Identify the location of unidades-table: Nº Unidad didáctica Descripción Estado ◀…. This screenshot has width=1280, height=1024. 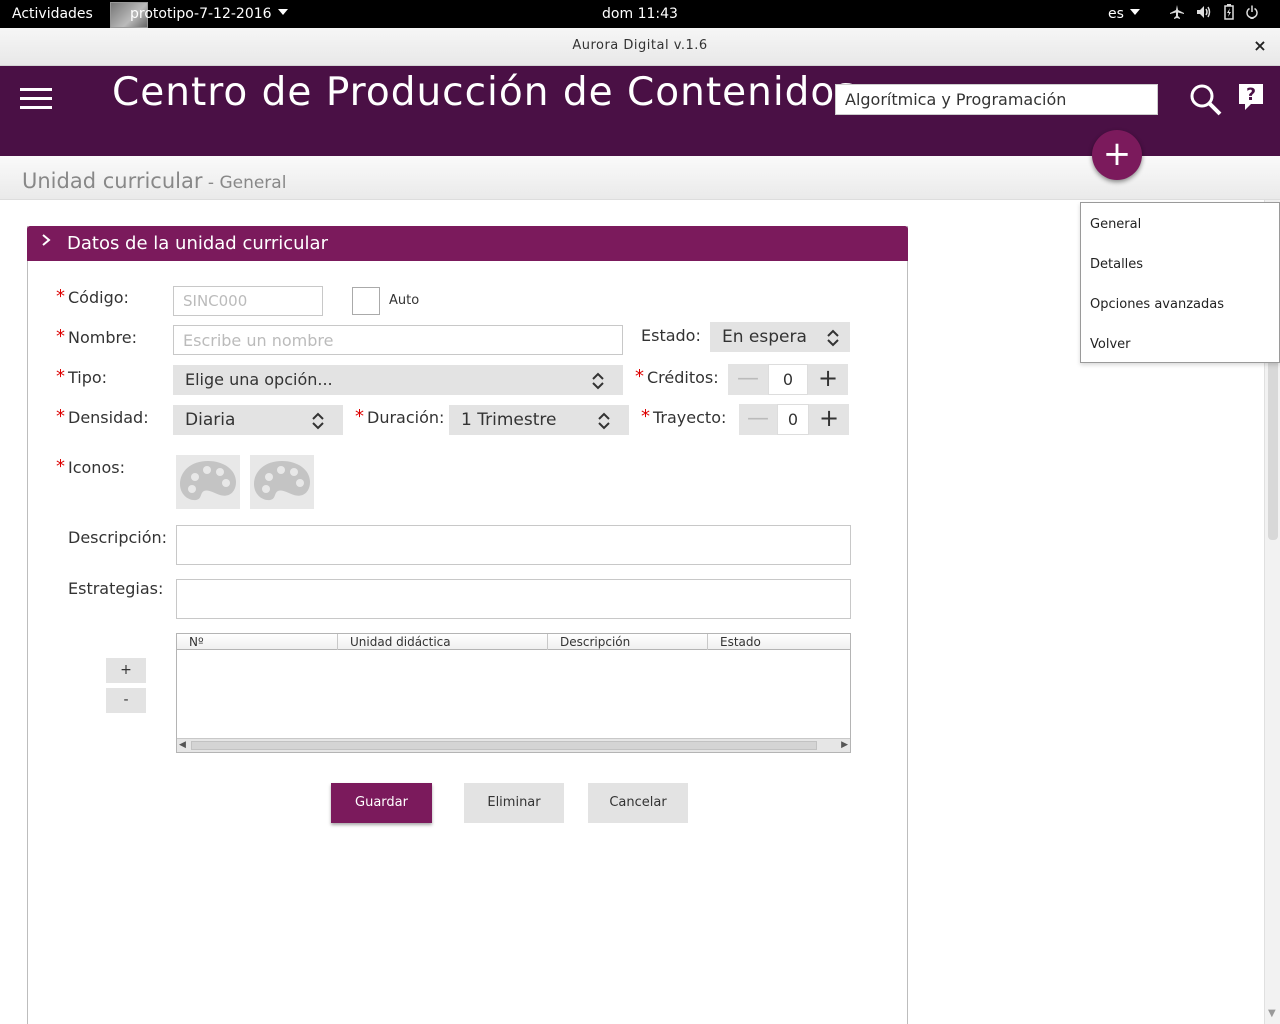
(513, 693).